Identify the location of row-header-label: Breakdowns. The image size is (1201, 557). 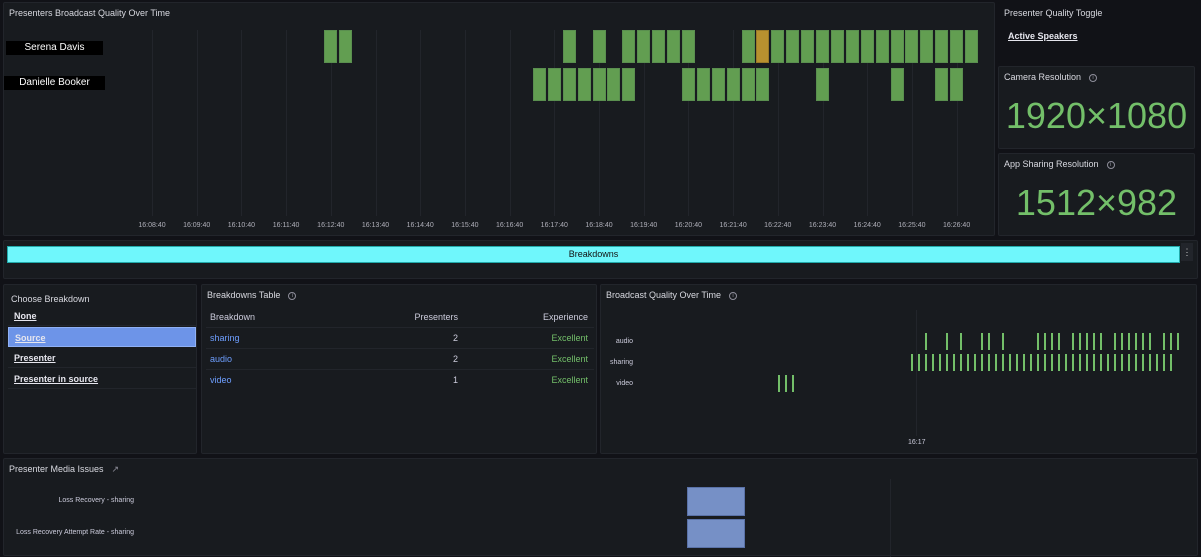
(593, 254).